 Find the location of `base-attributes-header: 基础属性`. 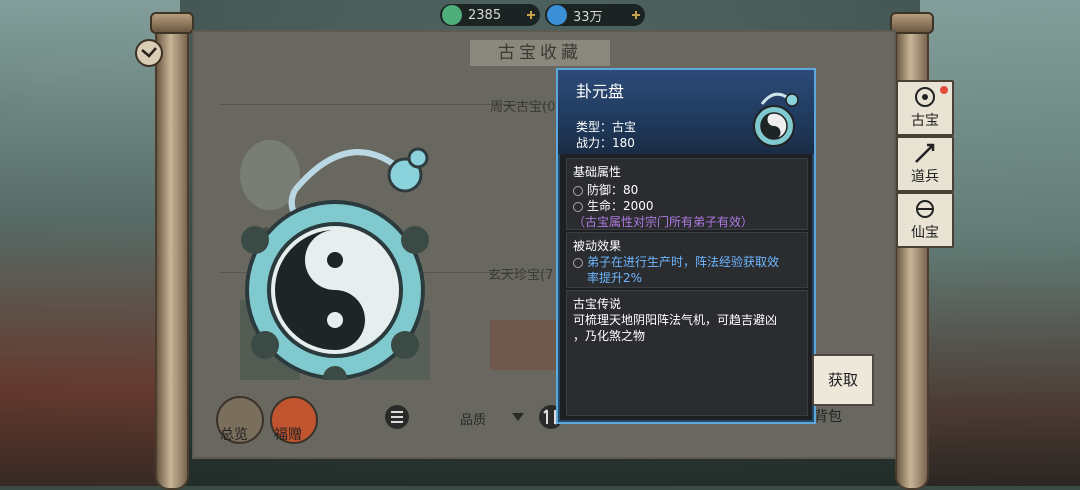

base-attributes-header: 基础属性 is located at coordinates (597, 172).